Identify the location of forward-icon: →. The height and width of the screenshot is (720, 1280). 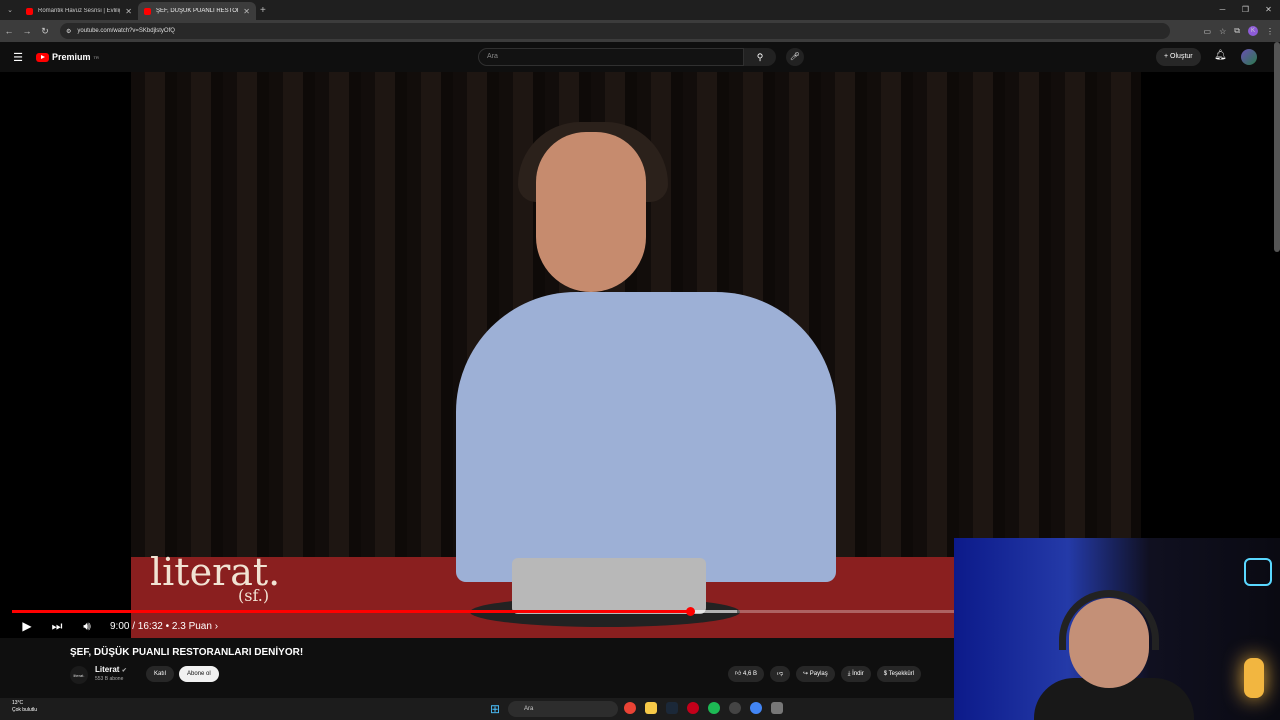
(27, 31).